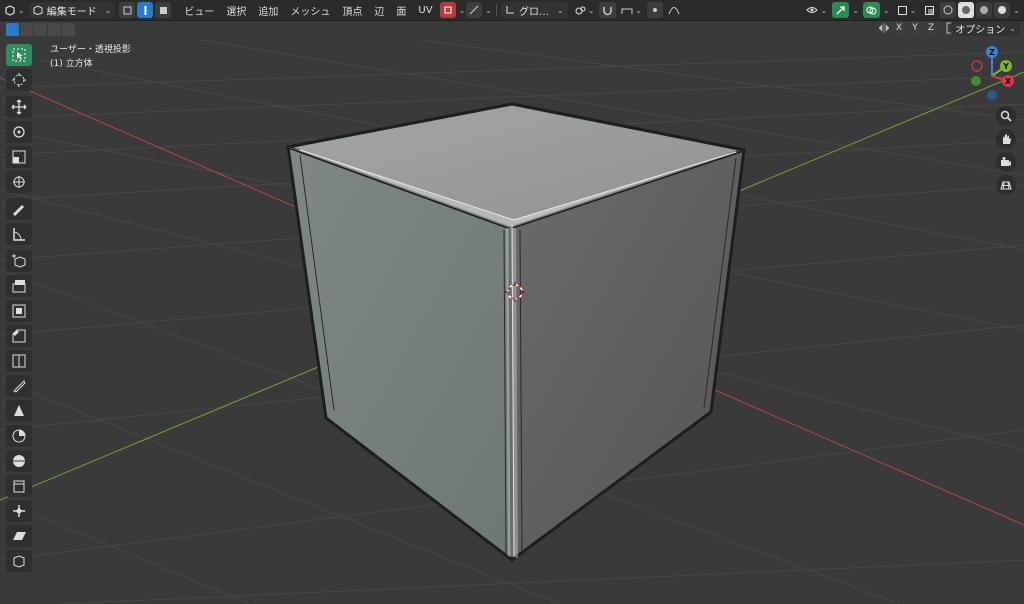 This screenshot has height=604, width=1024. Describe the element at coordinates (19, 311) in the screenshot. I see `tool-inset` at that location.